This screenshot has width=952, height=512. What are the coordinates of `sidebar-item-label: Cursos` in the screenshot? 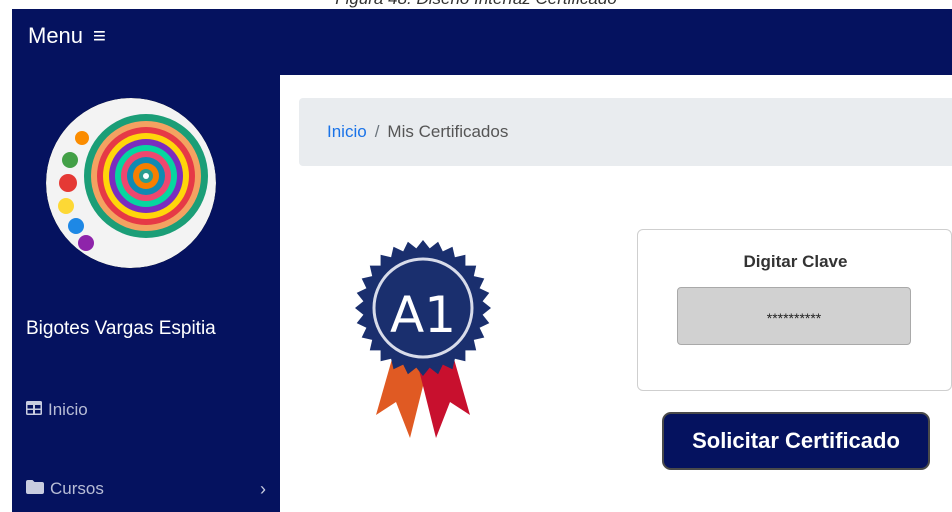 It's located at (77, 488).